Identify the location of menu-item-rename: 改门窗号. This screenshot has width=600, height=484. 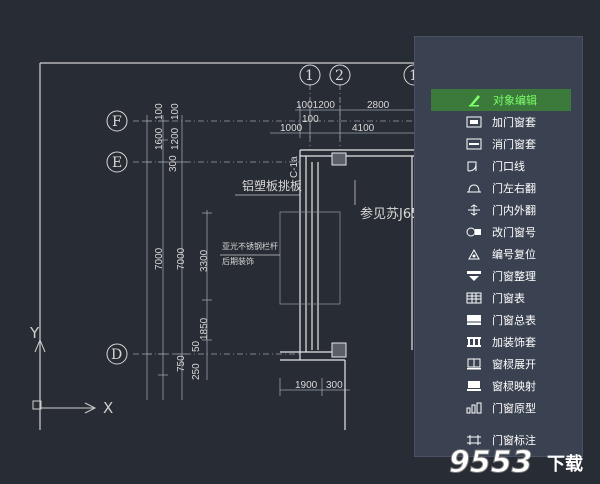
(501, 232).